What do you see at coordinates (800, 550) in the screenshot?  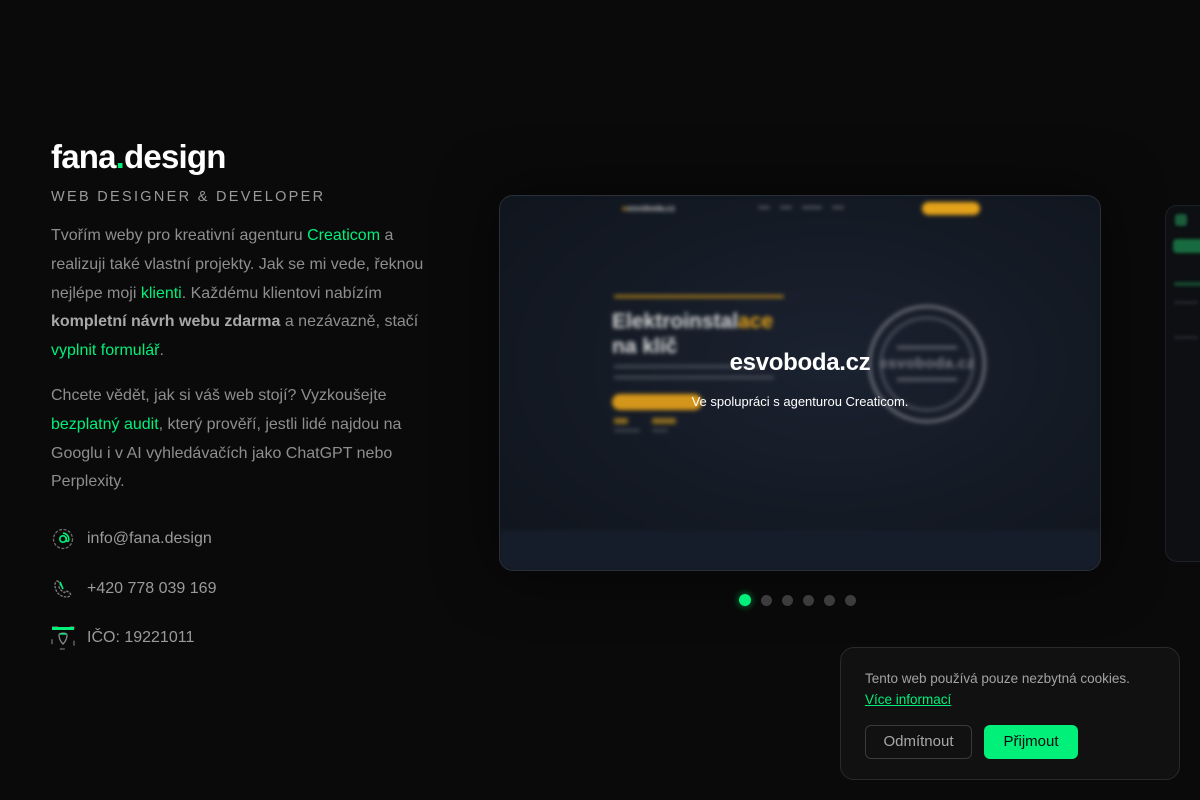 I see `preview-footer` at bounding box center [800, 550].